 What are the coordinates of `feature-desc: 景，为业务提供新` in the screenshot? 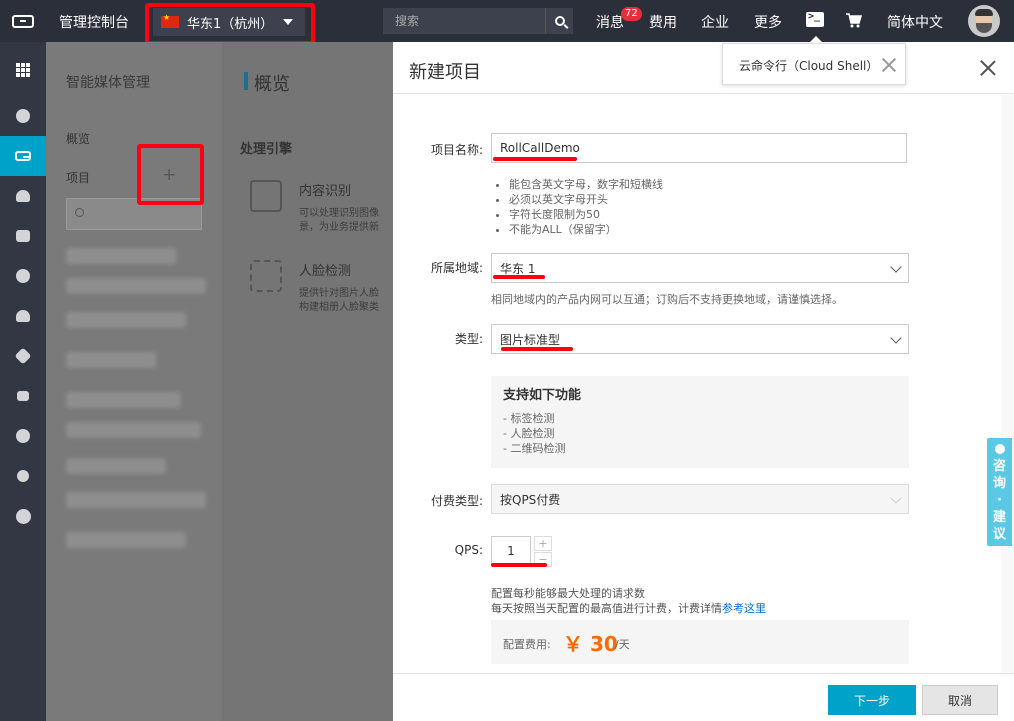 It's located at (339, 227).